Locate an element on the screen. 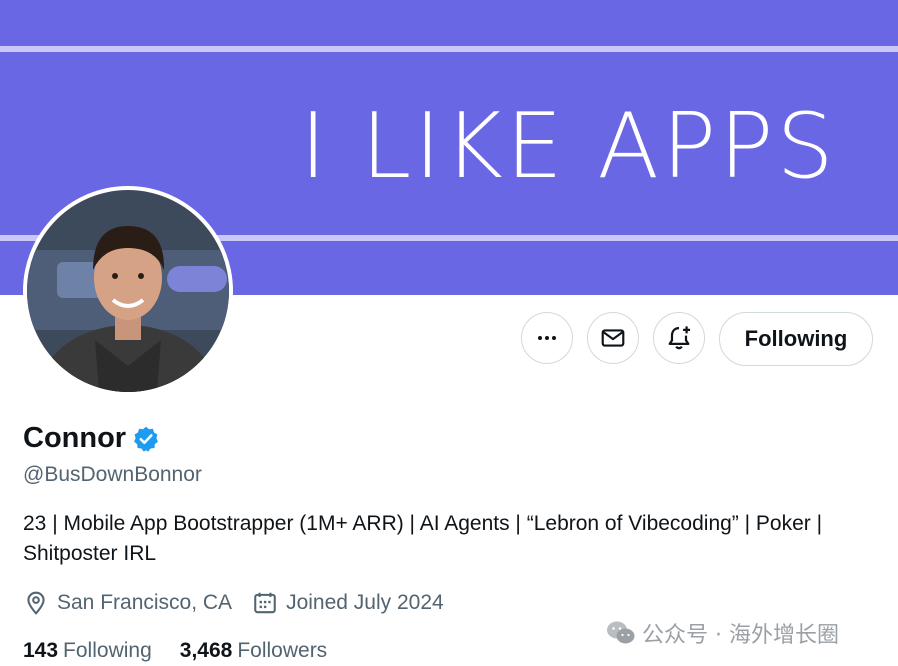 Image resolution: width=898 pixels, height=666 pixels. envelope-icon is located at coordinates (613, 338).